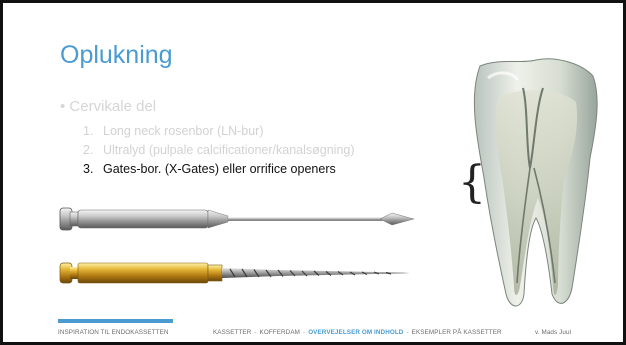  I want to click on footer-nav-eksempler: EKSEMPLER PÅ KASSETTER, so click(457, 332).